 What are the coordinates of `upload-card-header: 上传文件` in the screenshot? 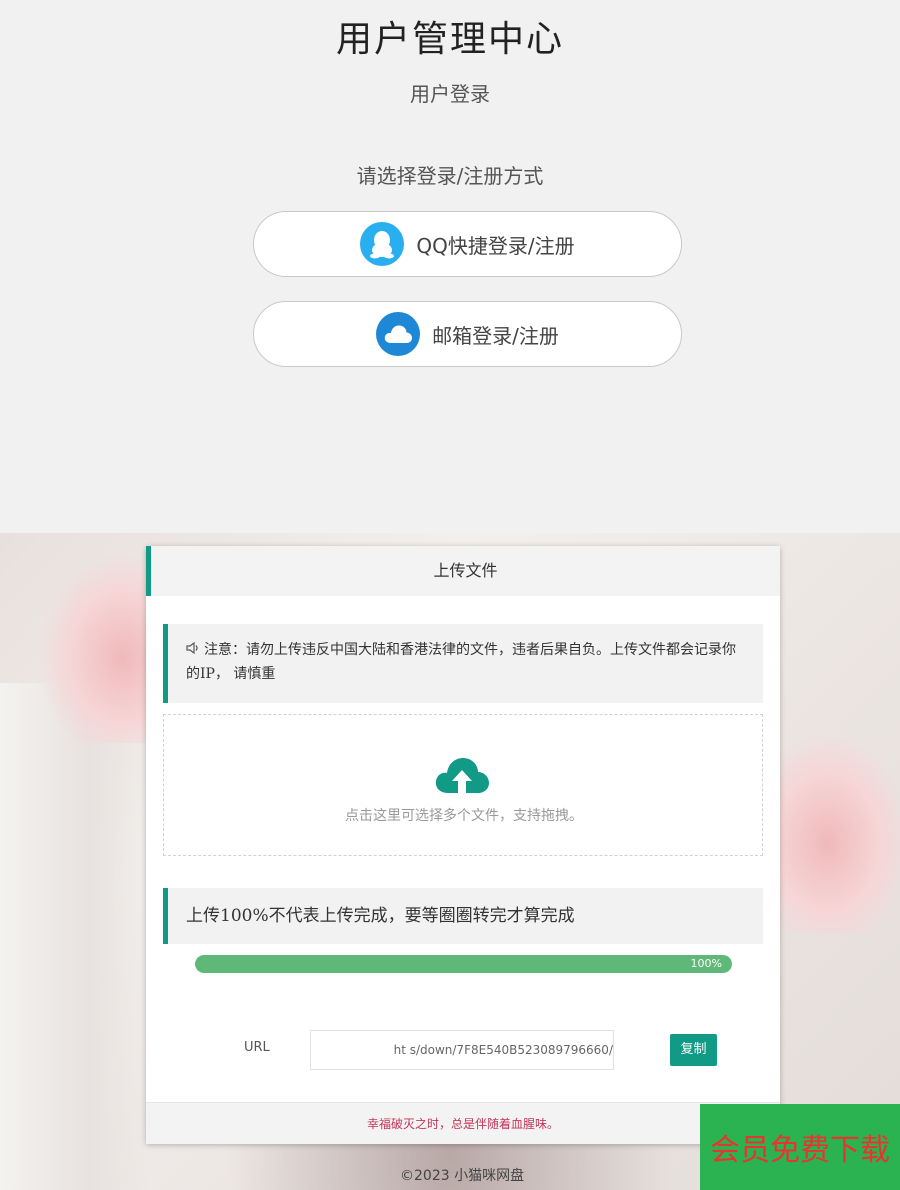 It's located at (463, 571).